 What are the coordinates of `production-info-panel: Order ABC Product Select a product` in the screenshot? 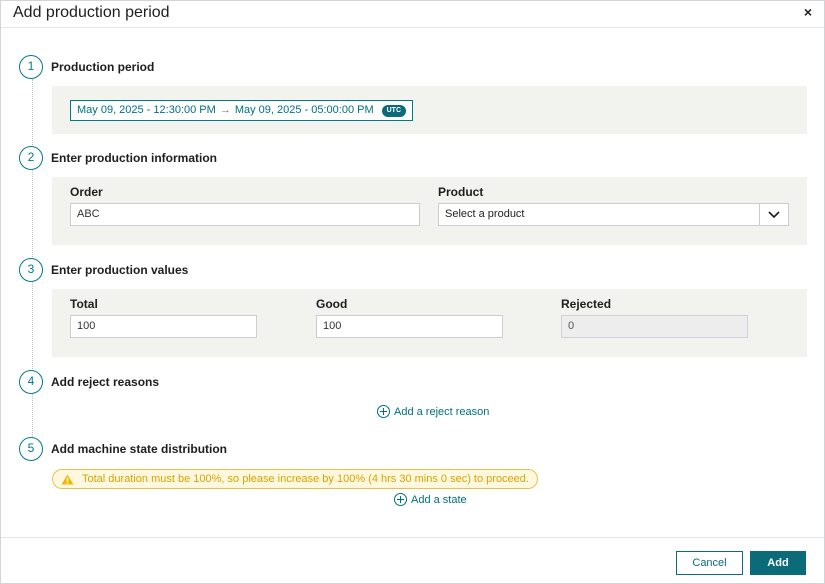 It's located at (429, 211).